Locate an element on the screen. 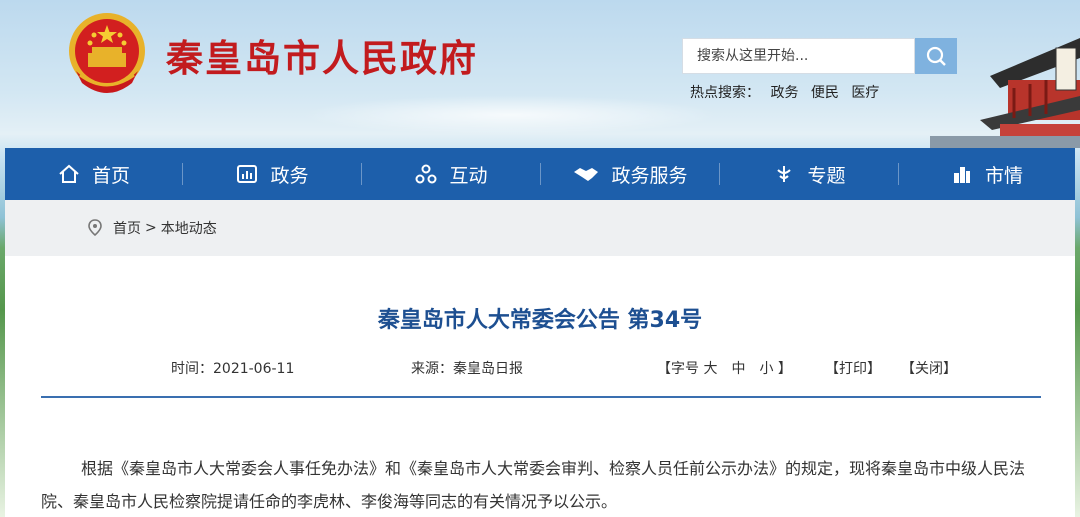  hot-search-item: 便民 is located at coordinates (825, 93).